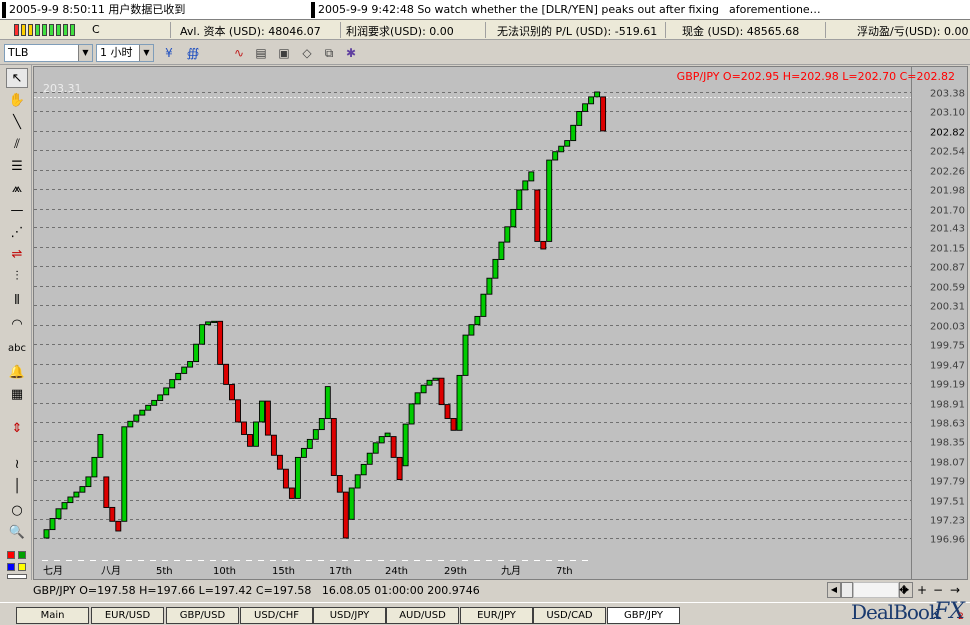 The image size is (970, 625). I want to click on settings-icon: ✱, so click(351, 53).